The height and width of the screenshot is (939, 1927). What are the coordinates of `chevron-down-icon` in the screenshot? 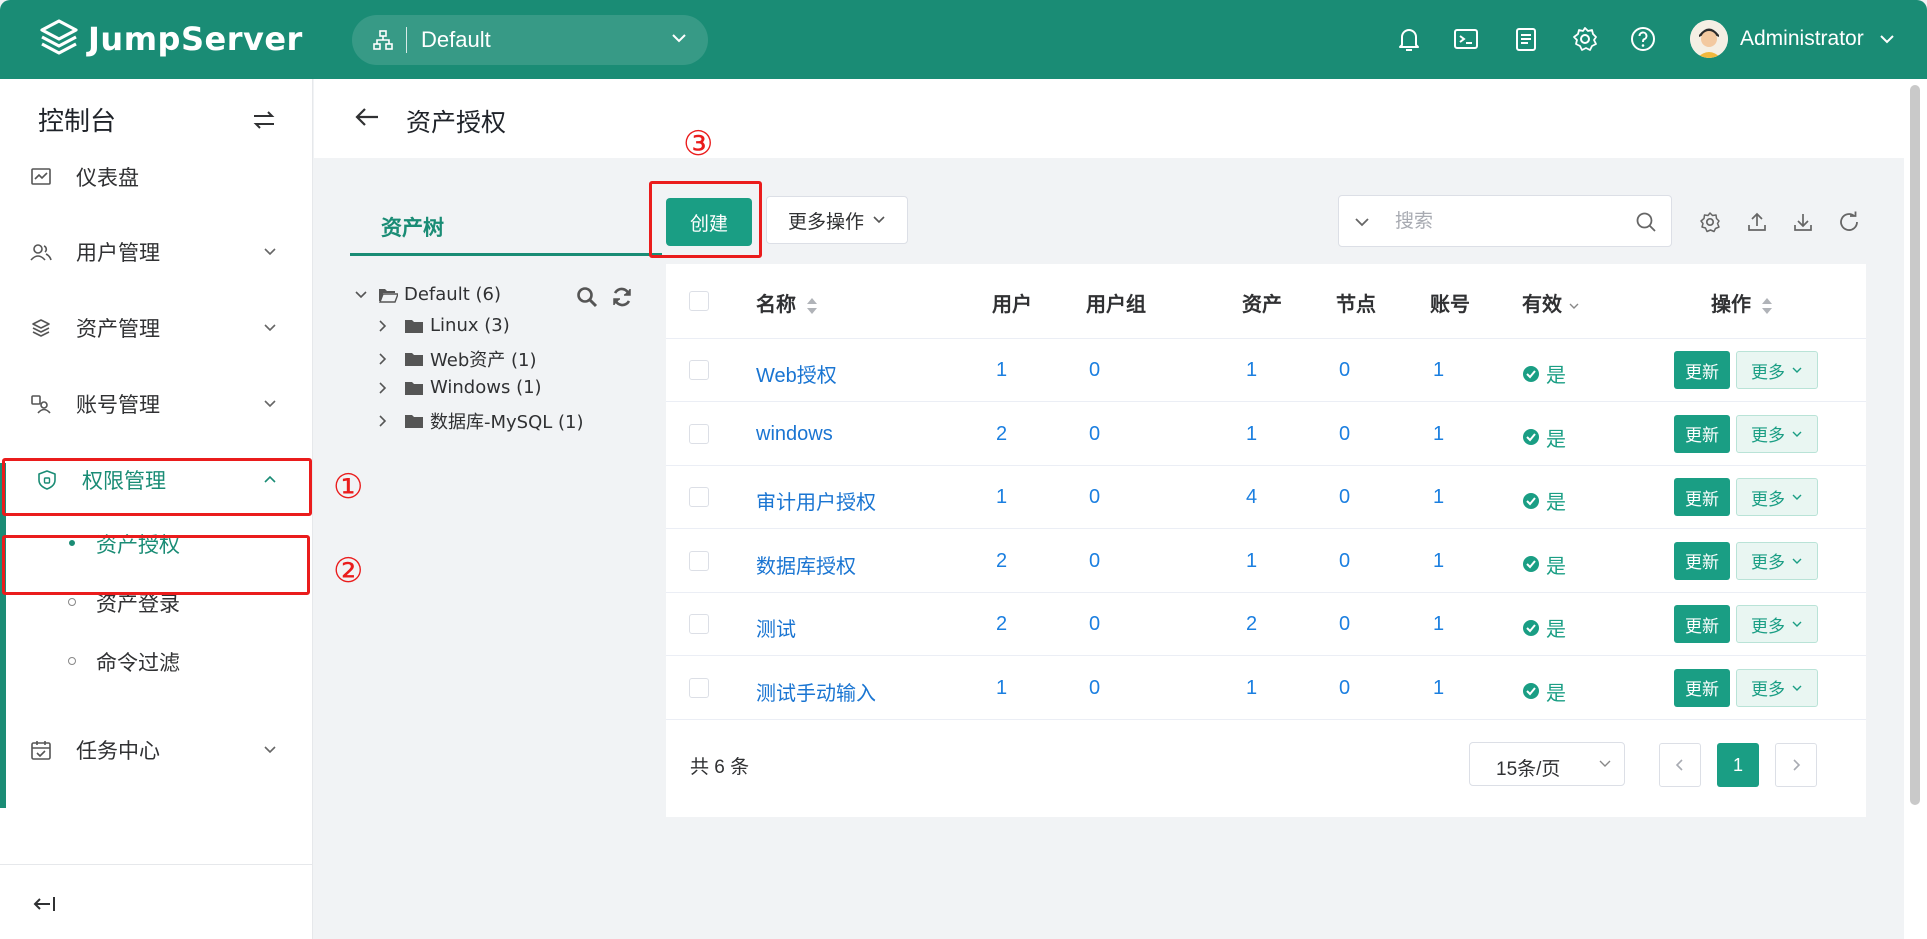 It's located at (1362, 222).